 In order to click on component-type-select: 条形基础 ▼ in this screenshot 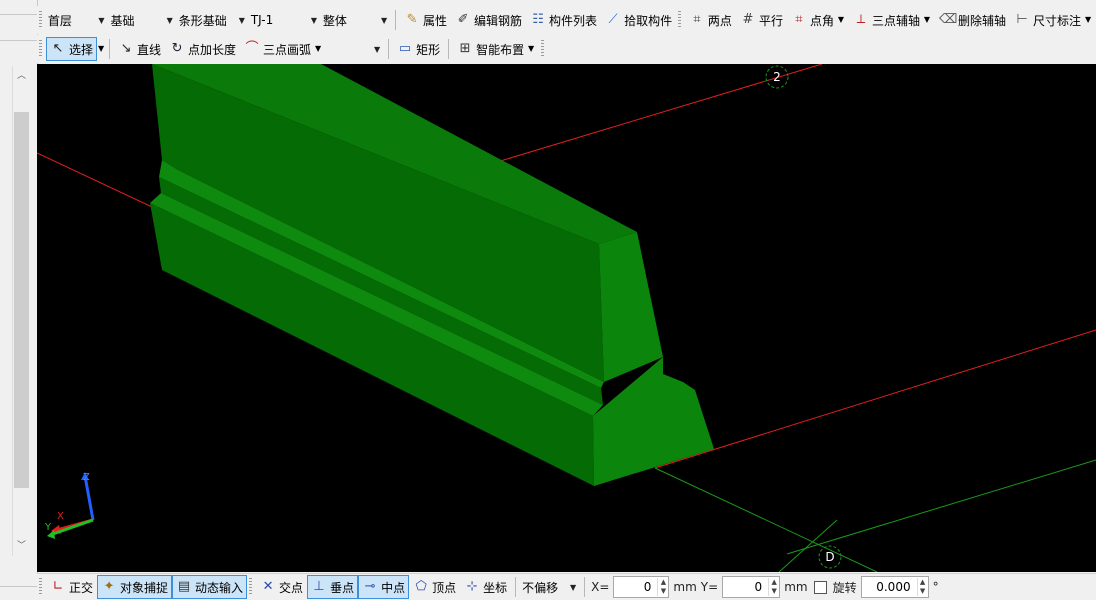, I will do `click(213, 20)`.